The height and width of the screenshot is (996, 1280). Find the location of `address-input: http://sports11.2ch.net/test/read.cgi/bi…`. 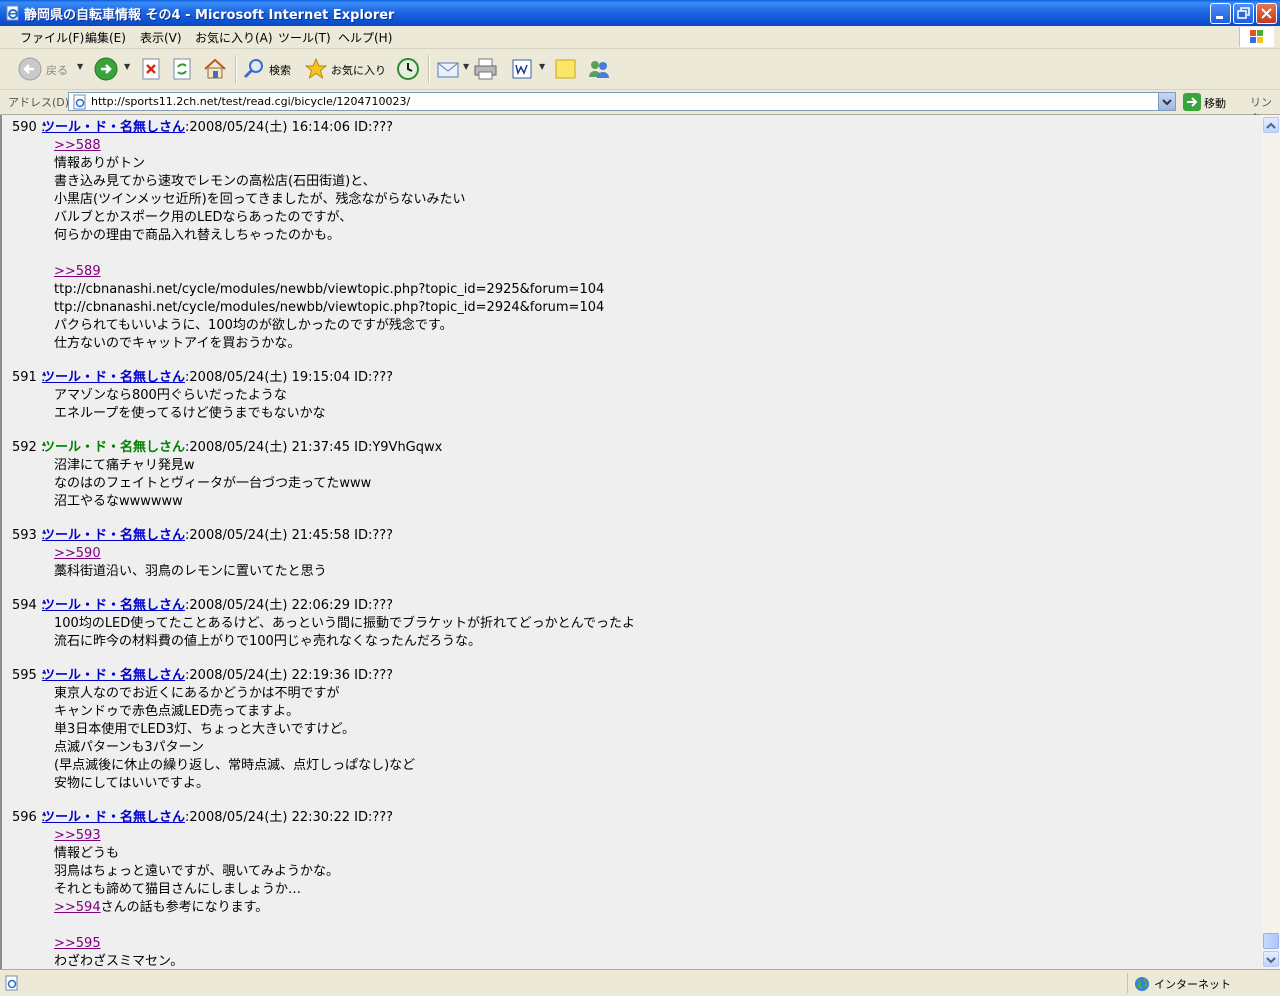

address-input: http://sports11.2ch.net/test/read.cgi/bi… is located at coordinates (622, 101).